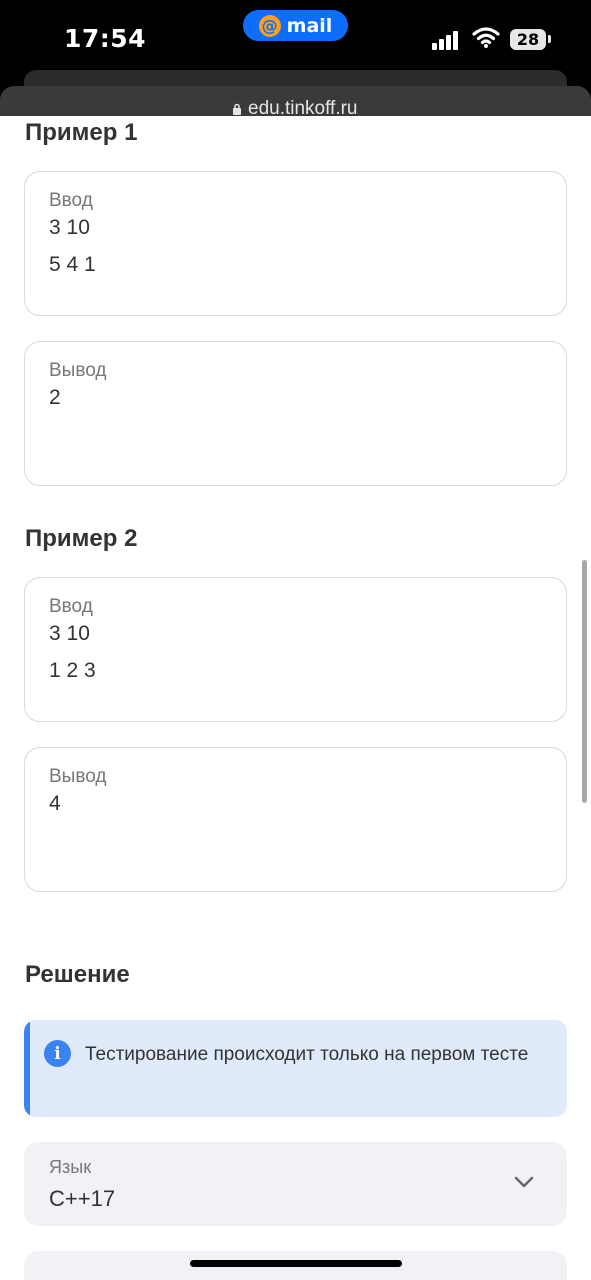  What do you see at coordinates (81, 538) in the screenshot?
I see `example-2-title: Пример 2` at bounding box center [81, 538].